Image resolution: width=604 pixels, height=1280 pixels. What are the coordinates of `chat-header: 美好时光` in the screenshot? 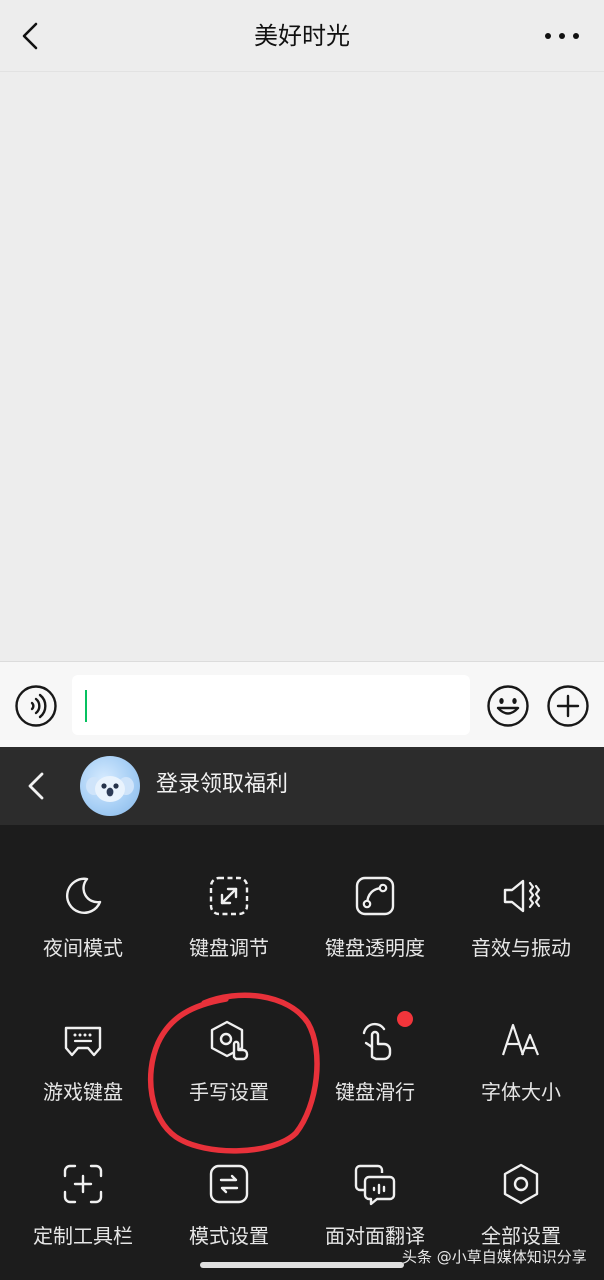 It's located at (302, 36).